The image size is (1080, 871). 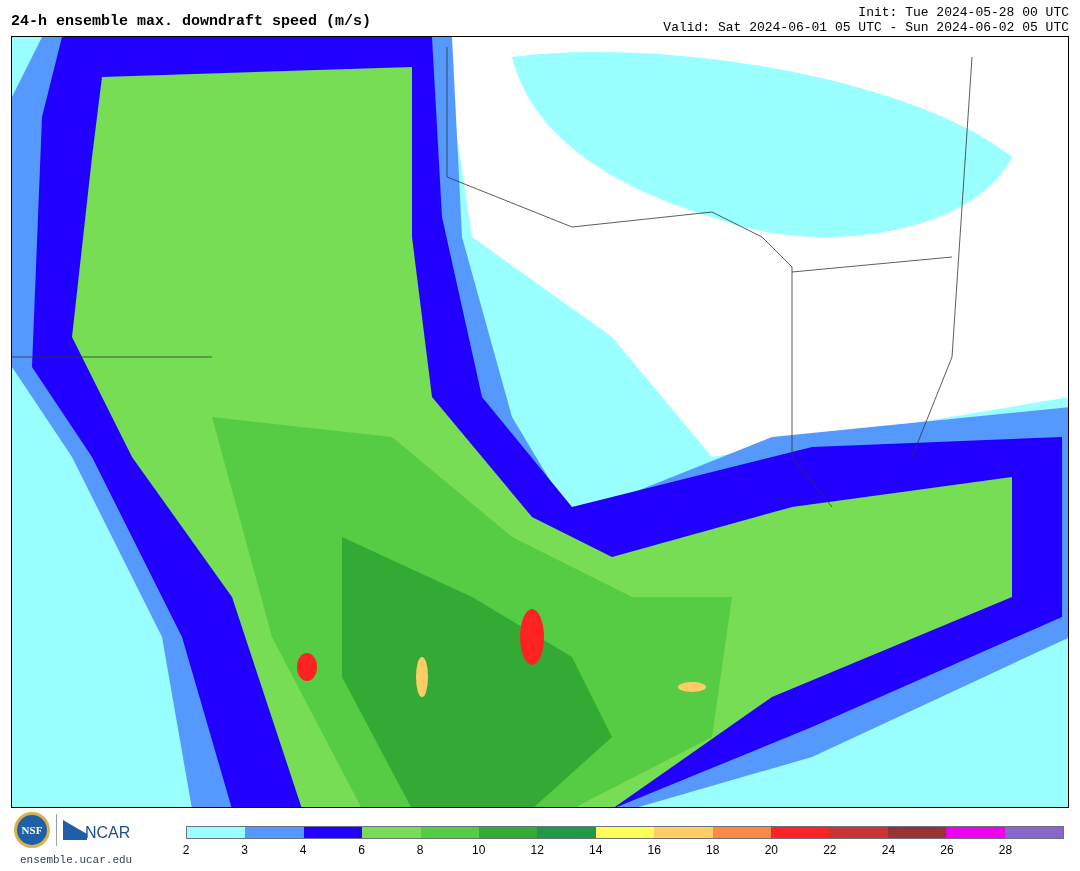 I want to click on valid-time: Valid: Sat 2024-06-01 05 UTC - Sun 2024-06-02 05 UTC, so click(x=866, y=27).